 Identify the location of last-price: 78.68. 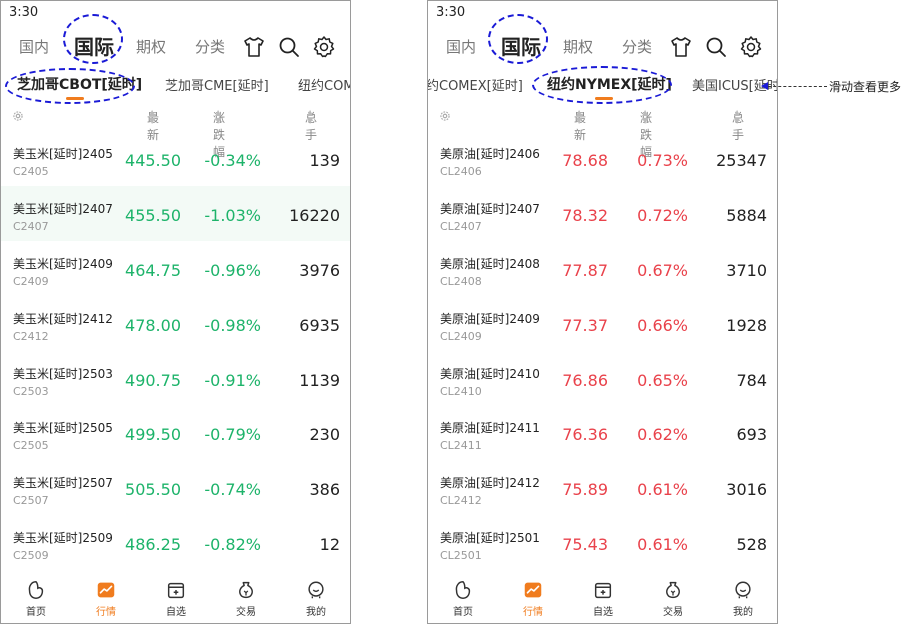
(585, 160).